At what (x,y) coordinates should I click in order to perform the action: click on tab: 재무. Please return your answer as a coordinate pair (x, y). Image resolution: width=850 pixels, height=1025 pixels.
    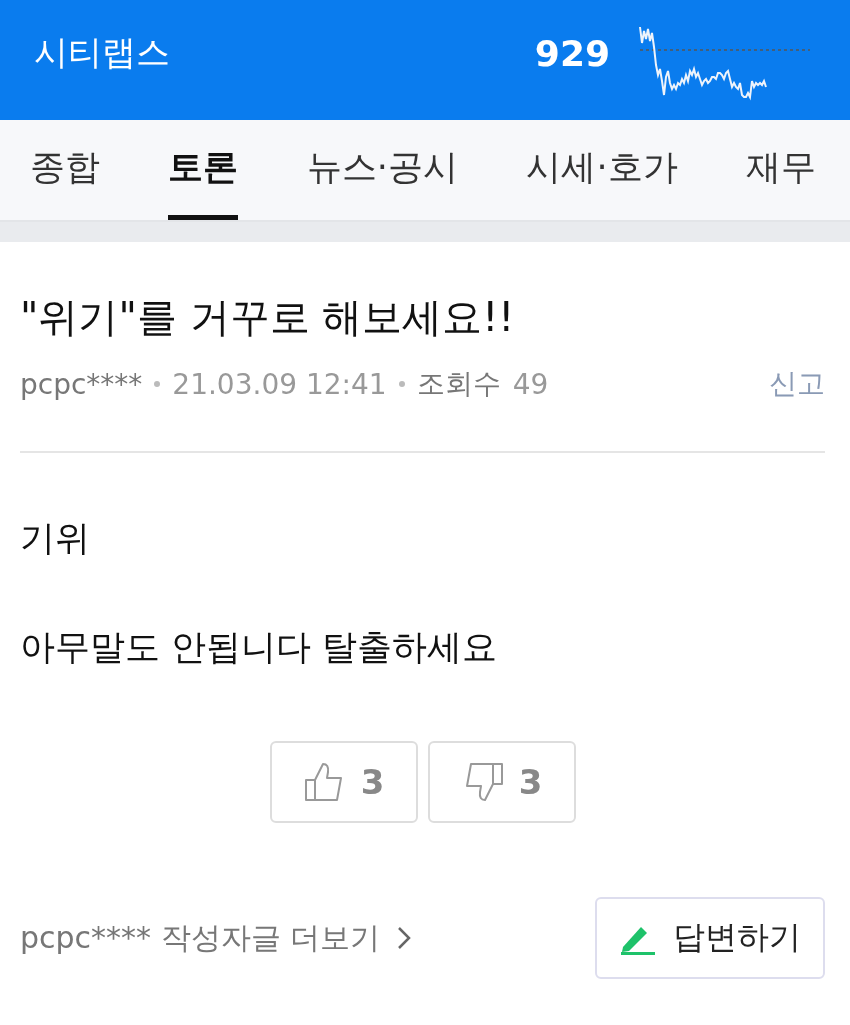
    Looking at the image, I should click on (780, 170).